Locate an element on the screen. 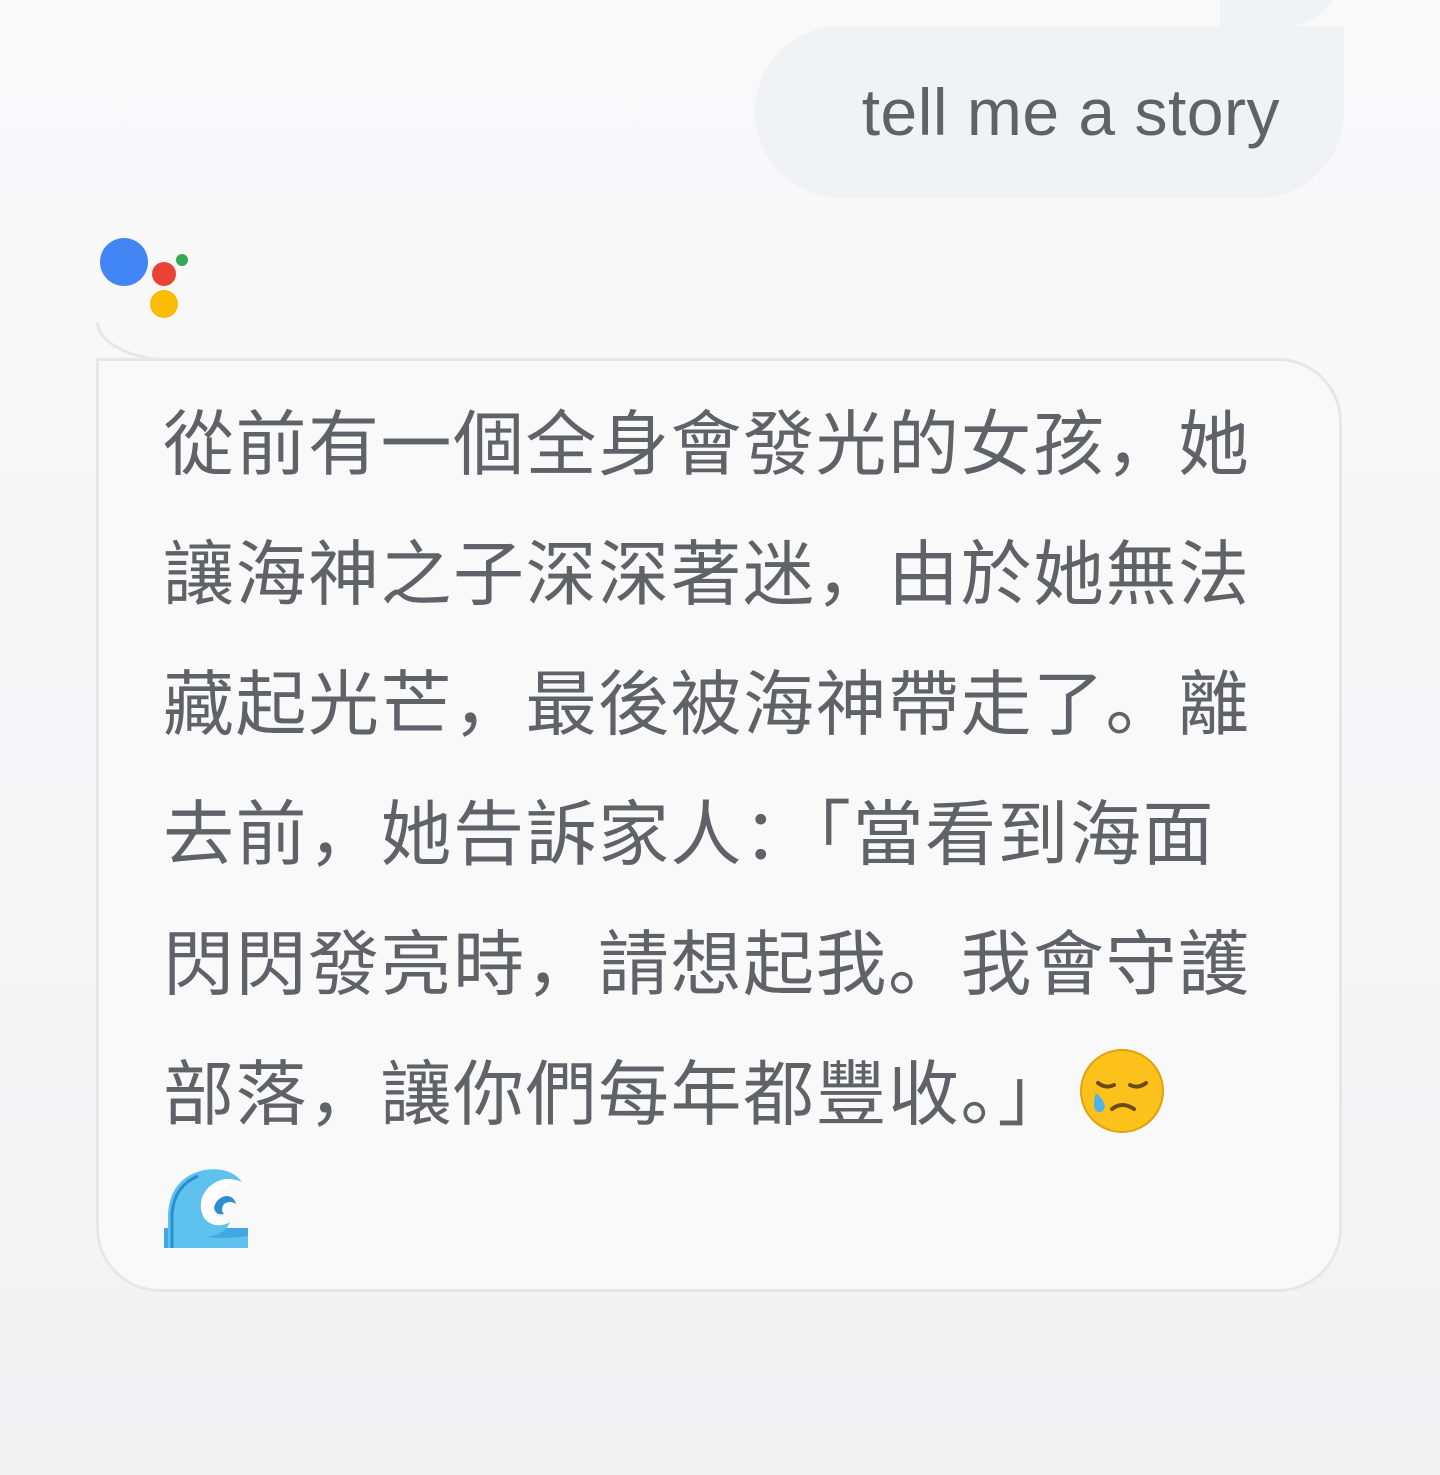 The width and height of the screenshot is (1440, 1475). google-assistant-logo-icon is located at coordinates (146, 279).